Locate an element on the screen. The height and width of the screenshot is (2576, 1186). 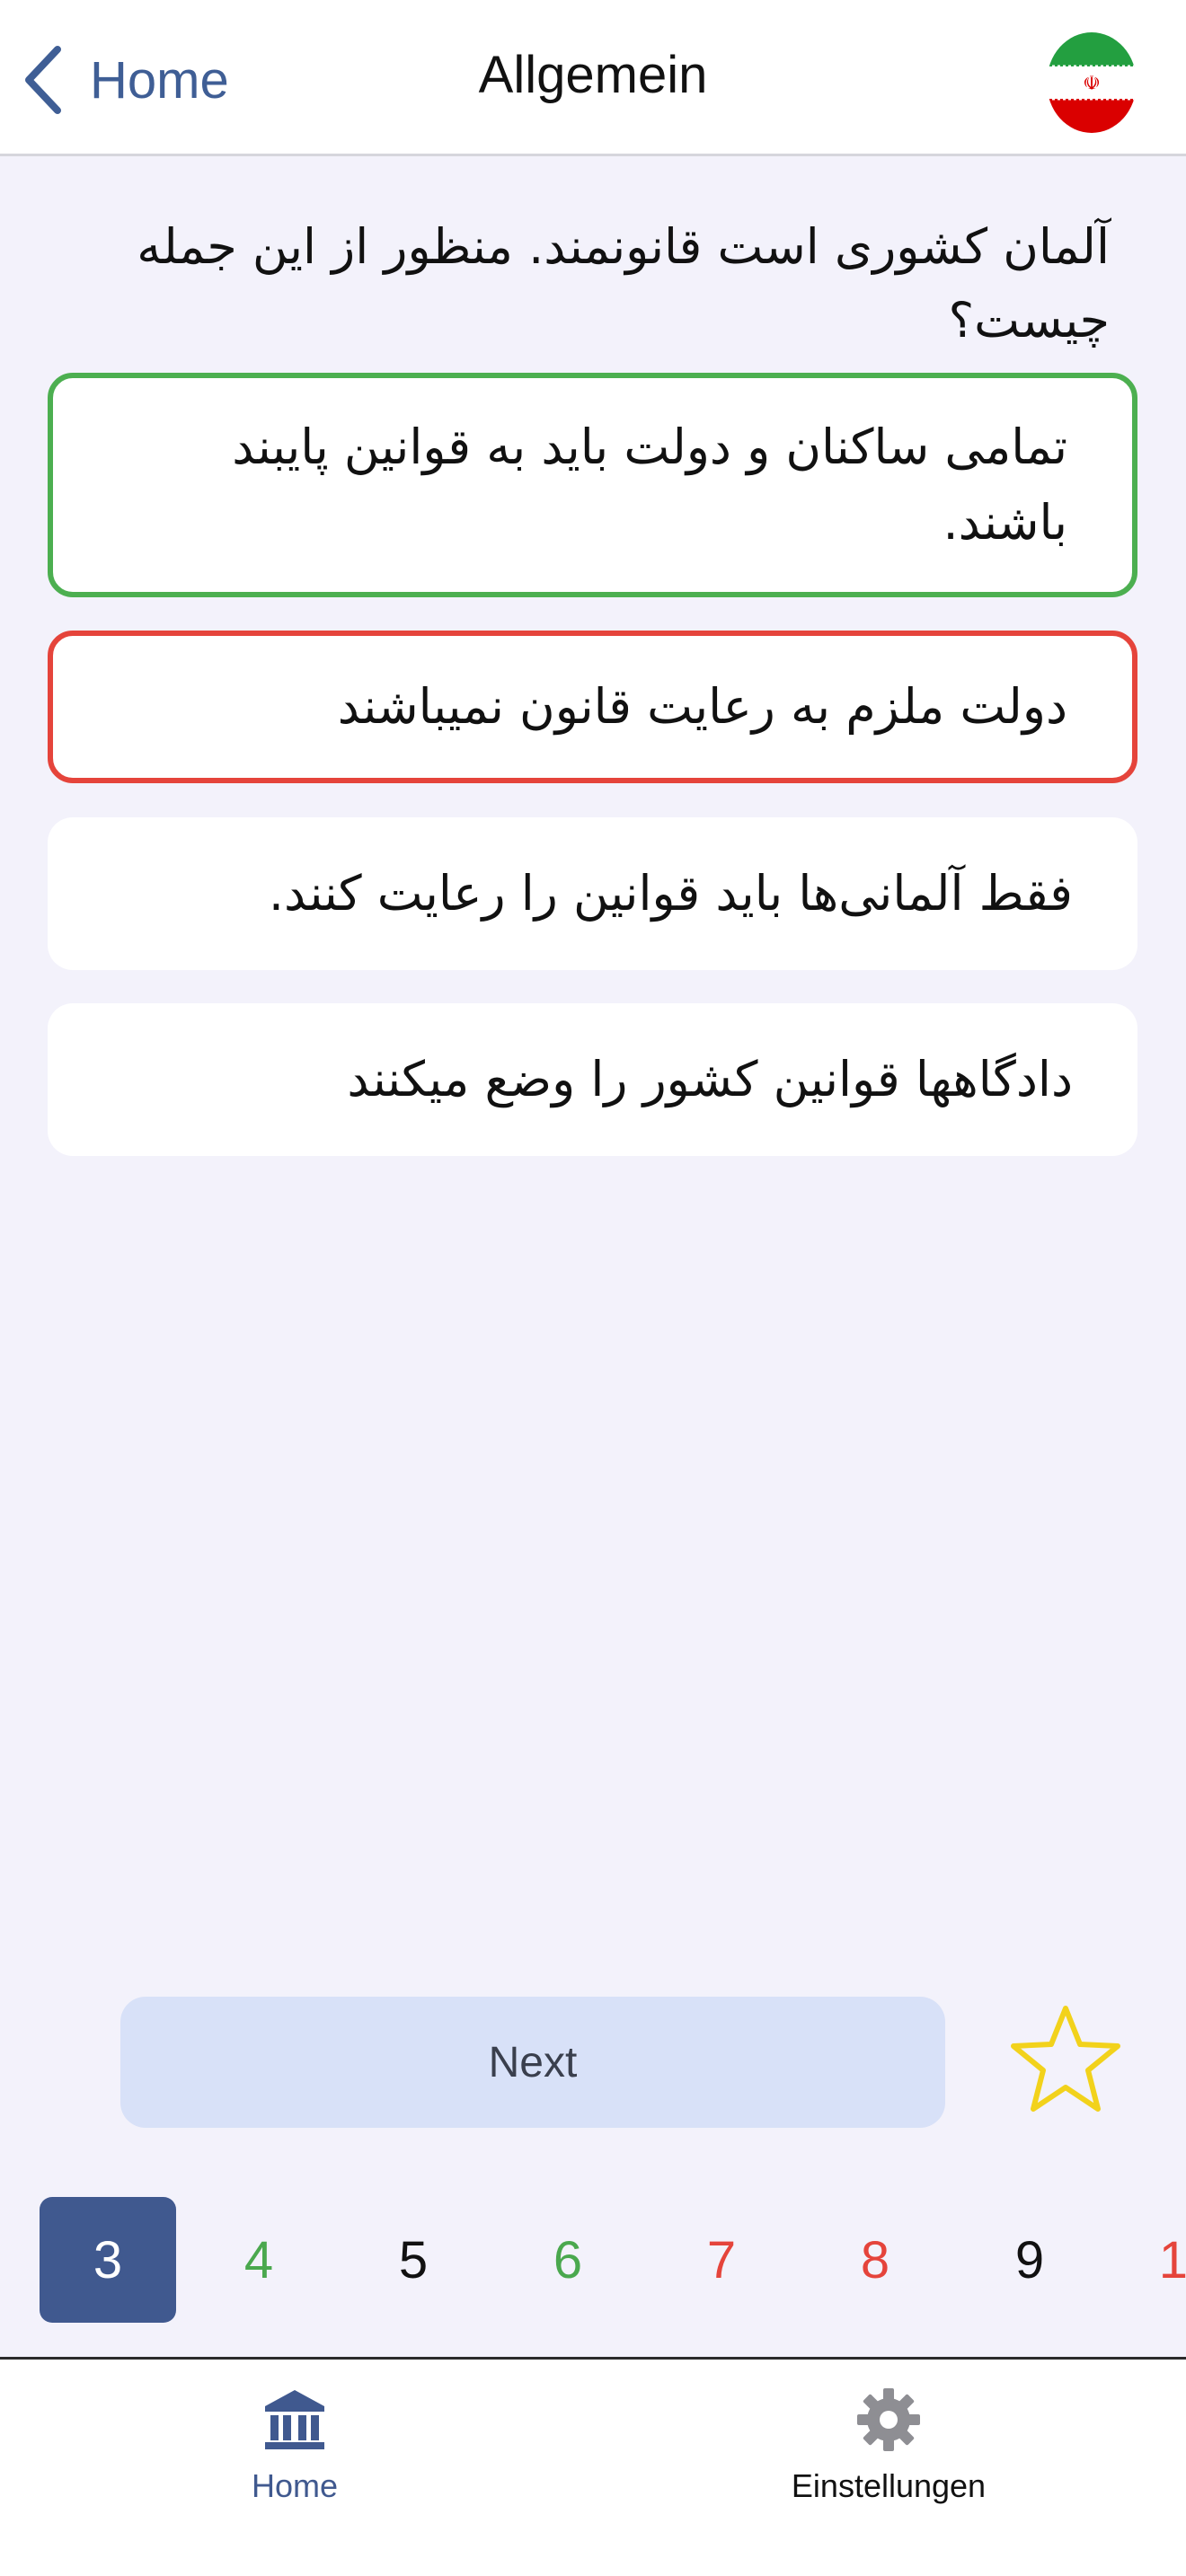
page-item: 6 is located at coordinates (568, 2260).